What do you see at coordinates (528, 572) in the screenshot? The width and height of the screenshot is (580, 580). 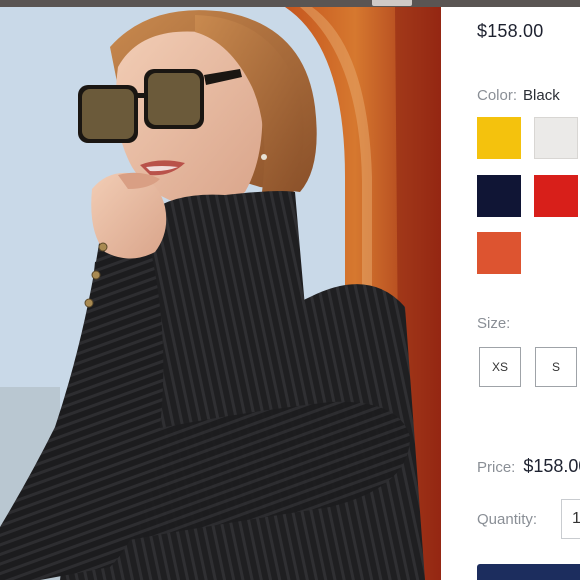 I see `add-to-cart-button` at bounding box center [528, 572].